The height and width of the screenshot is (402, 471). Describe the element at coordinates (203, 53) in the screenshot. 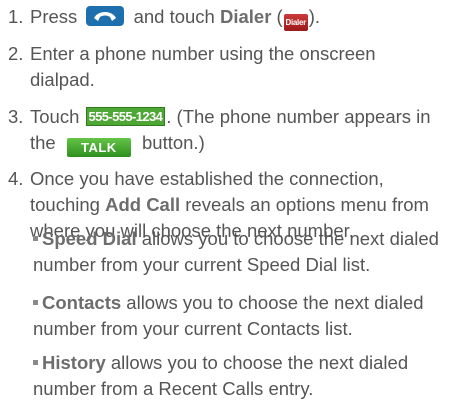

I see `step-text: Enter a phone number using the onscreen` at that location.